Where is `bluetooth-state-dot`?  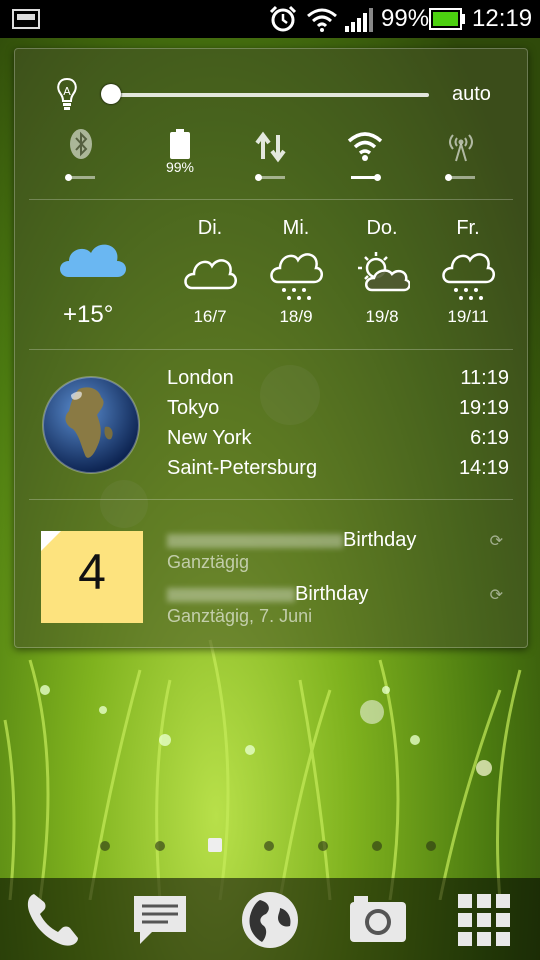 bluetooth-state-dot is located at coordinates (68, 177).